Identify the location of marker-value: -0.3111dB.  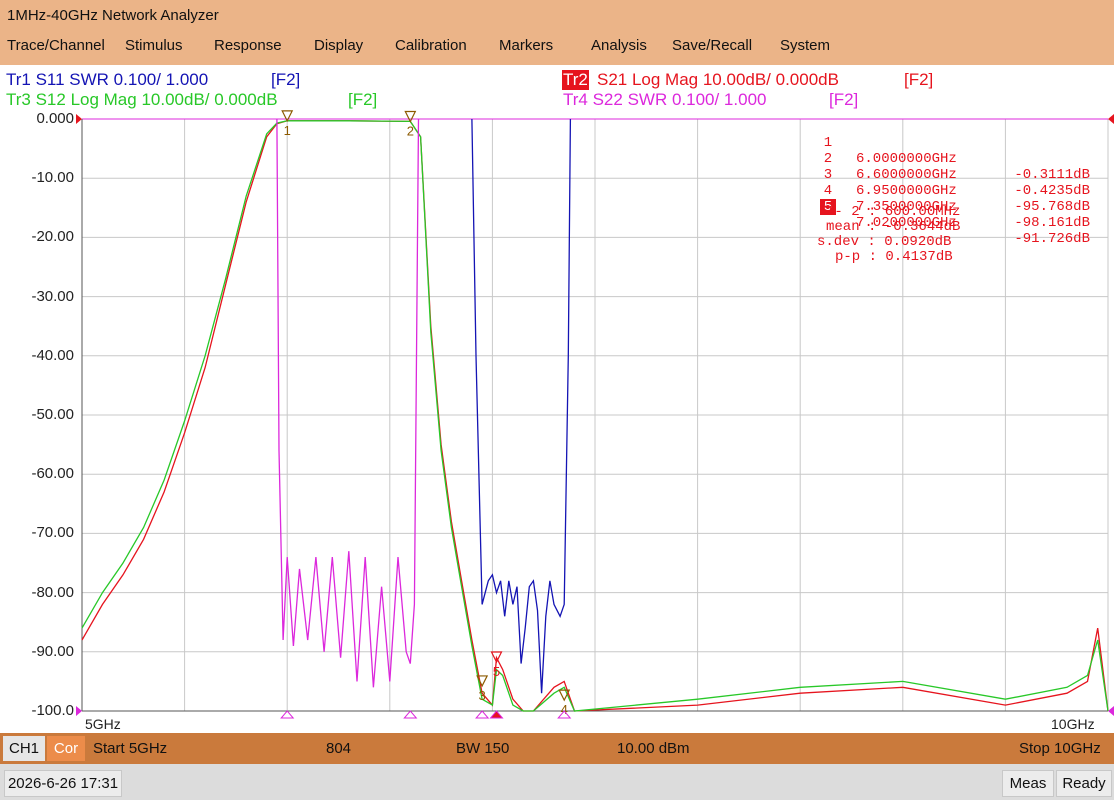
(1052, 175).